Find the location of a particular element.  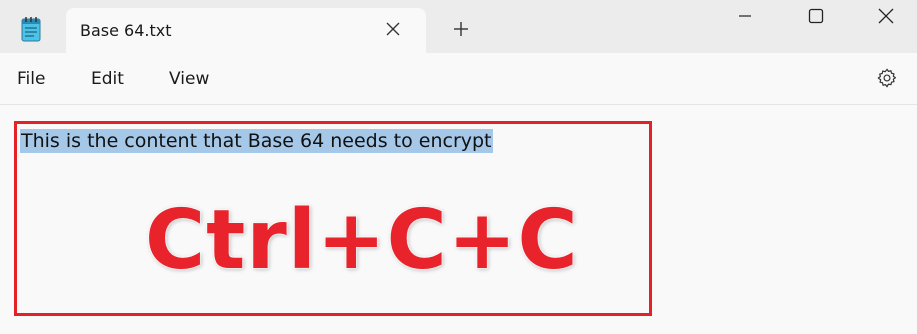

tab-title: Base 64.txt is located at coordinates (126, 30).